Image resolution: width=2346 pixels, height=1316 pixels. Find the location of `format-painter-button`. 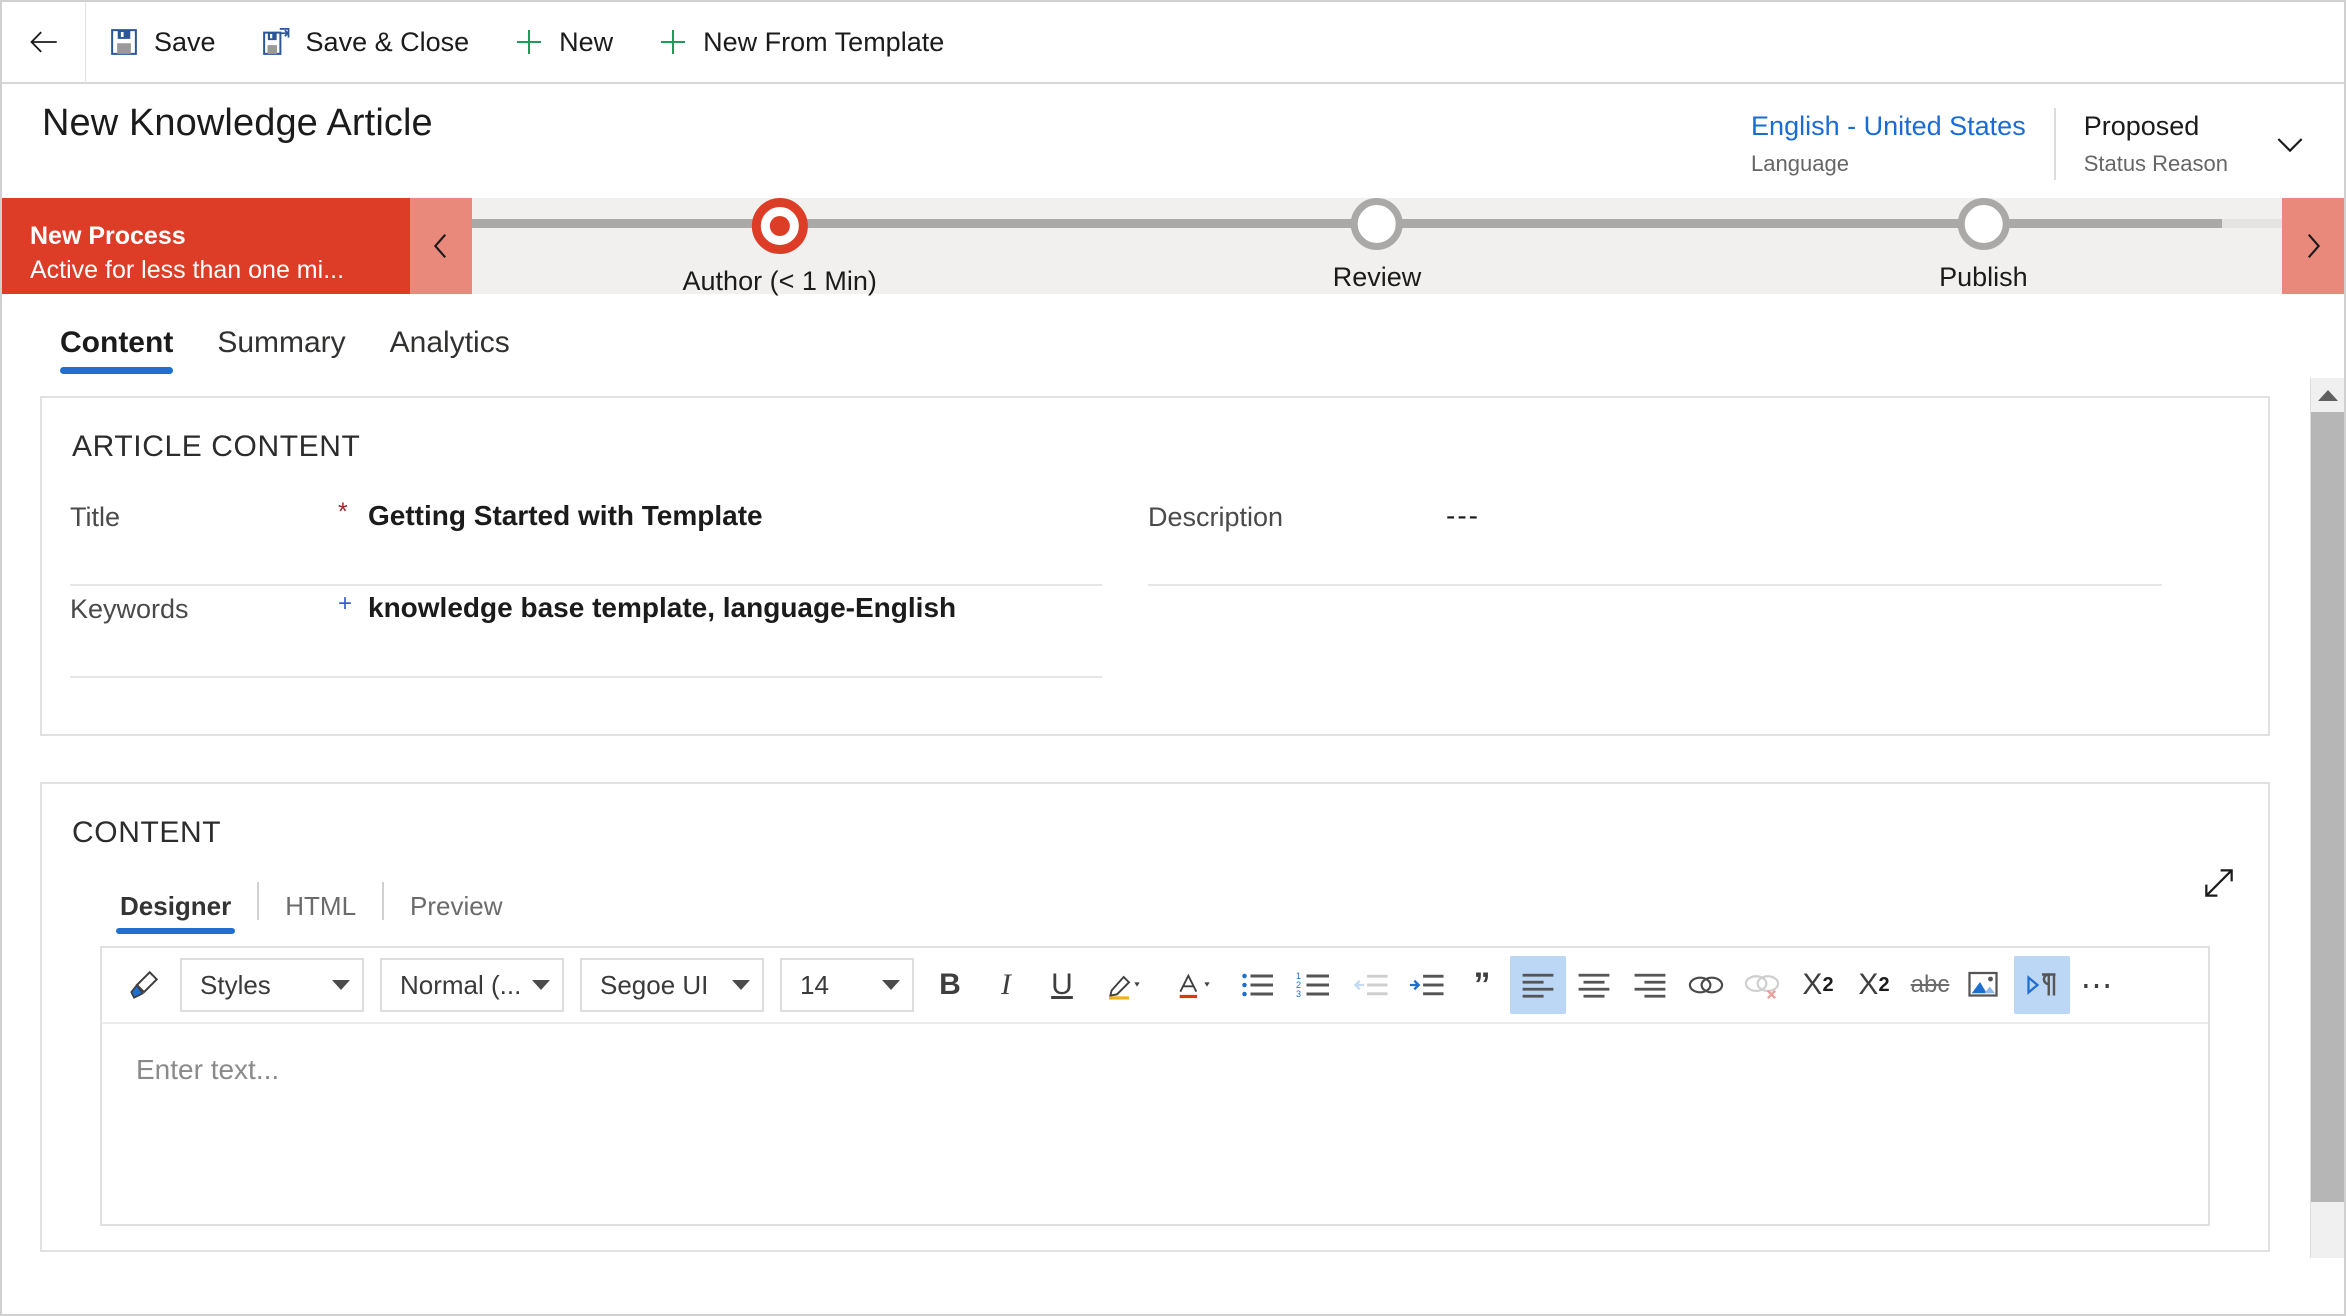

format-painter-button is located at coordinates (144, 985).